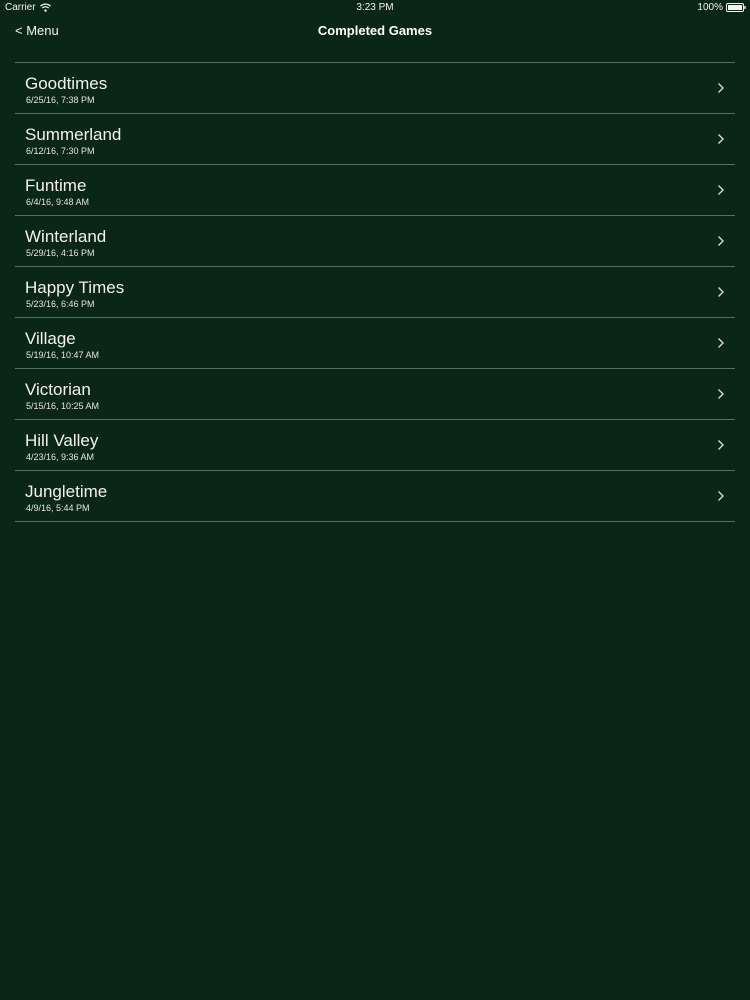 Image resolution: width=750 pixels, height=1000 pixels. I want to click on game-name: Jungletime, so click(66, 491).